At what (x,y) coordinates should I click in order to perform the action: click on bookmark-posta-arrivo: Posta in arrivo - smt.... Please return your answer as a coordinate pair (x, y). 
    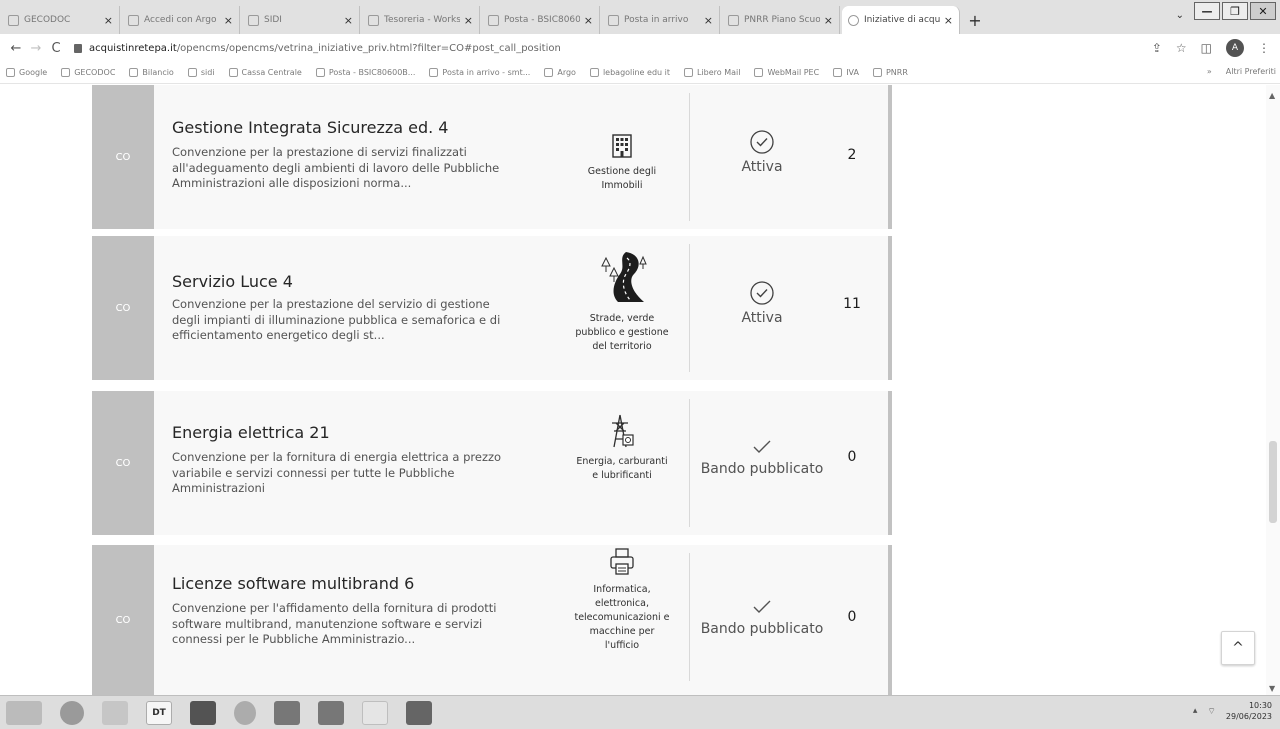
    Looking at the image, I should click on (479, 72).